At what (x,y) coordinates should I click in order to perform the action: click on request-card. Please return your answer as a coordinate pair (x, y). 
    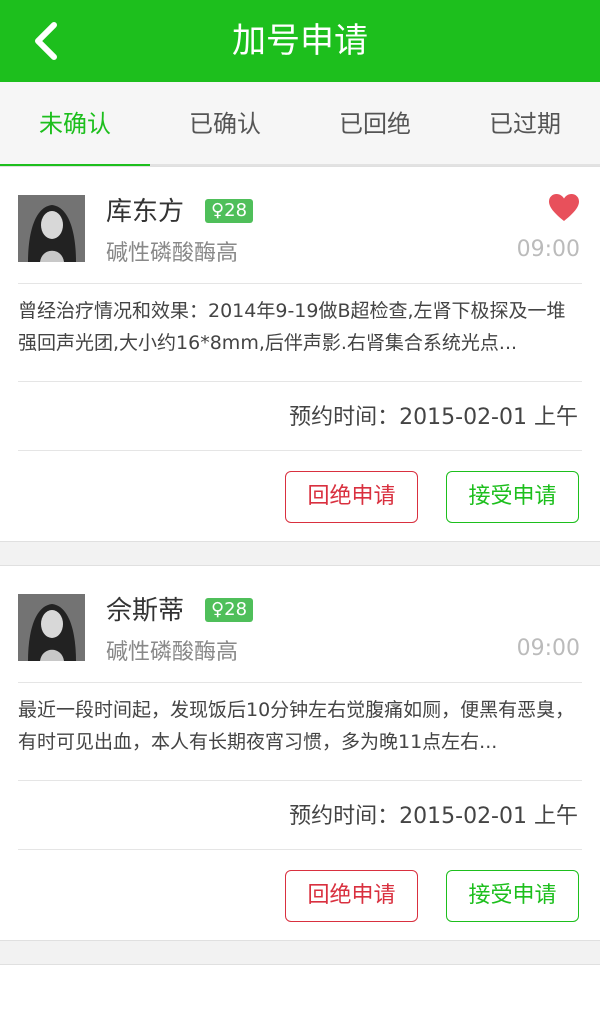
    Looking at the image, I should click on (300, 996).